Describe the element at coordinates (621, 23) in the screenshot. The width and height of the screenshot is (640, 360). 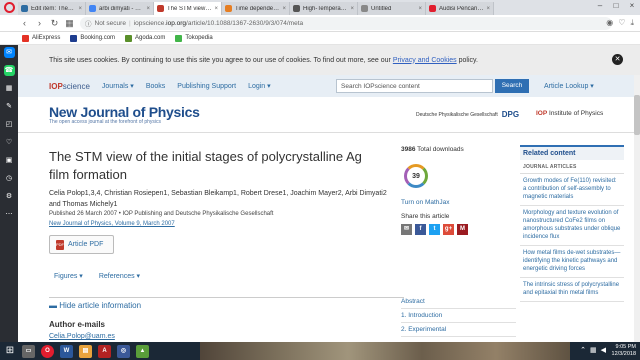
I see `heart-icon: ♡` at that location.